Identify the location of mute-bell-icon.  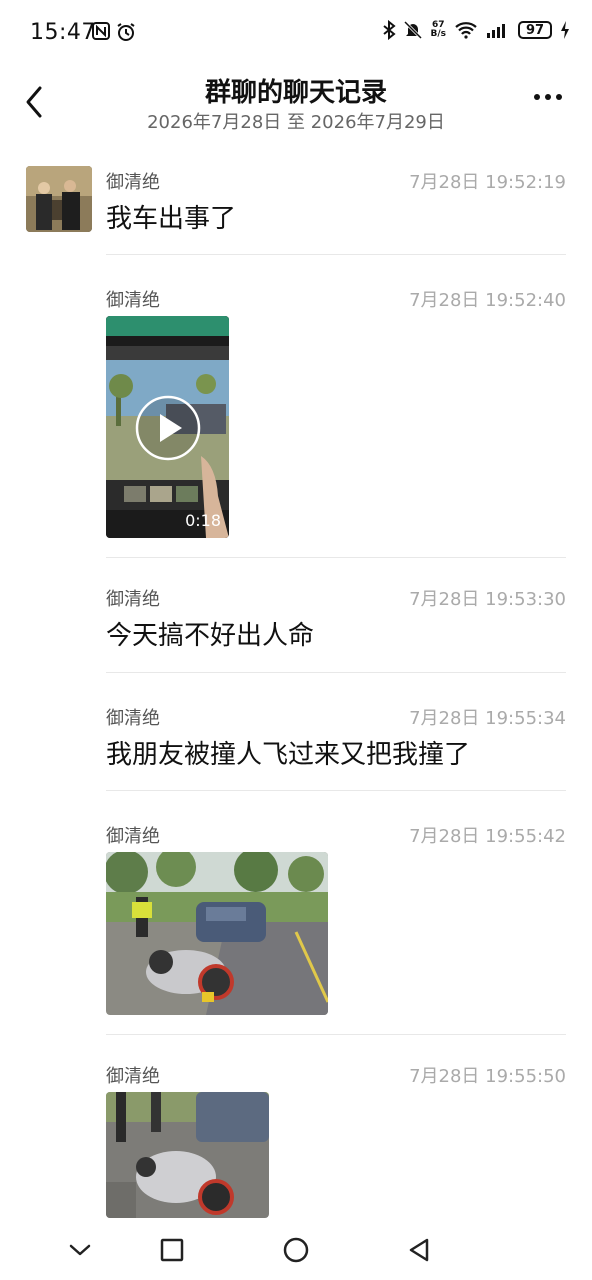
(413, 30).